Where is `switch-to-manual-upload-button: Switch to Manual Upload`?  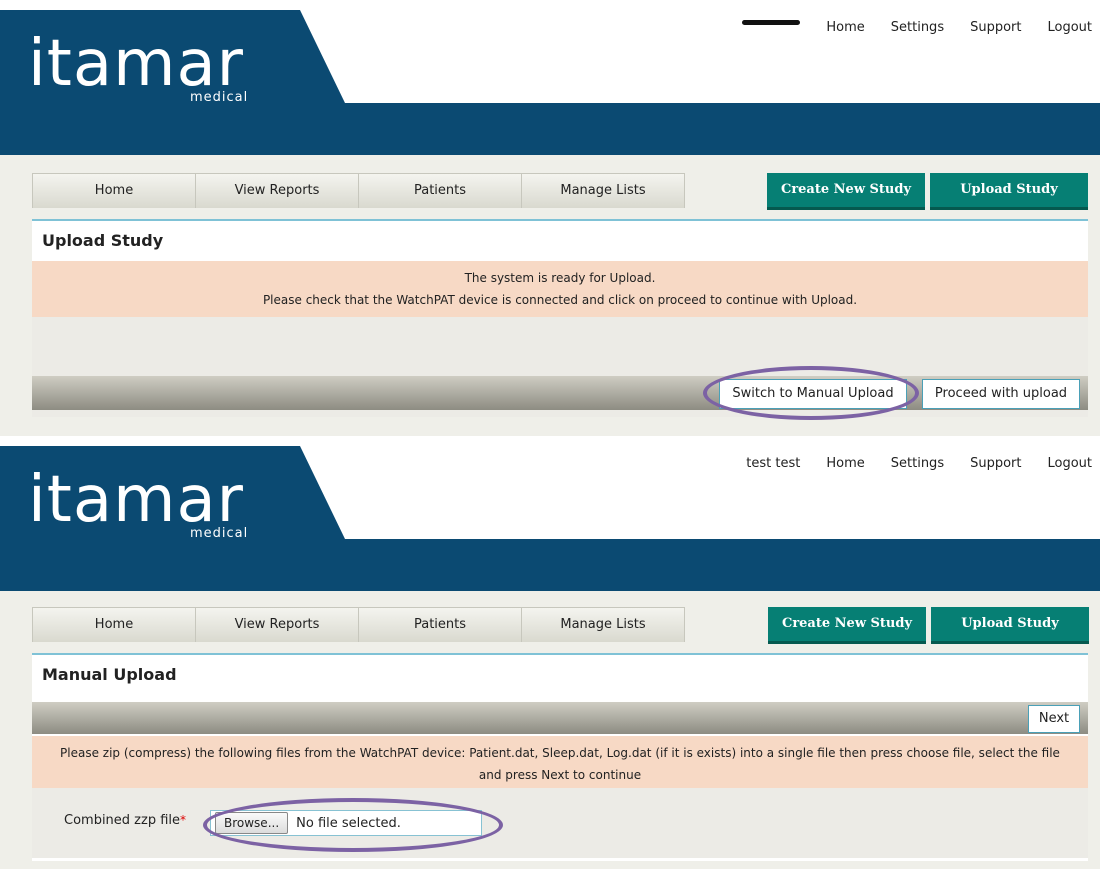 switch-to-manual-upload-button: Switch to Manual Upload is located at coordinates (813, 394).